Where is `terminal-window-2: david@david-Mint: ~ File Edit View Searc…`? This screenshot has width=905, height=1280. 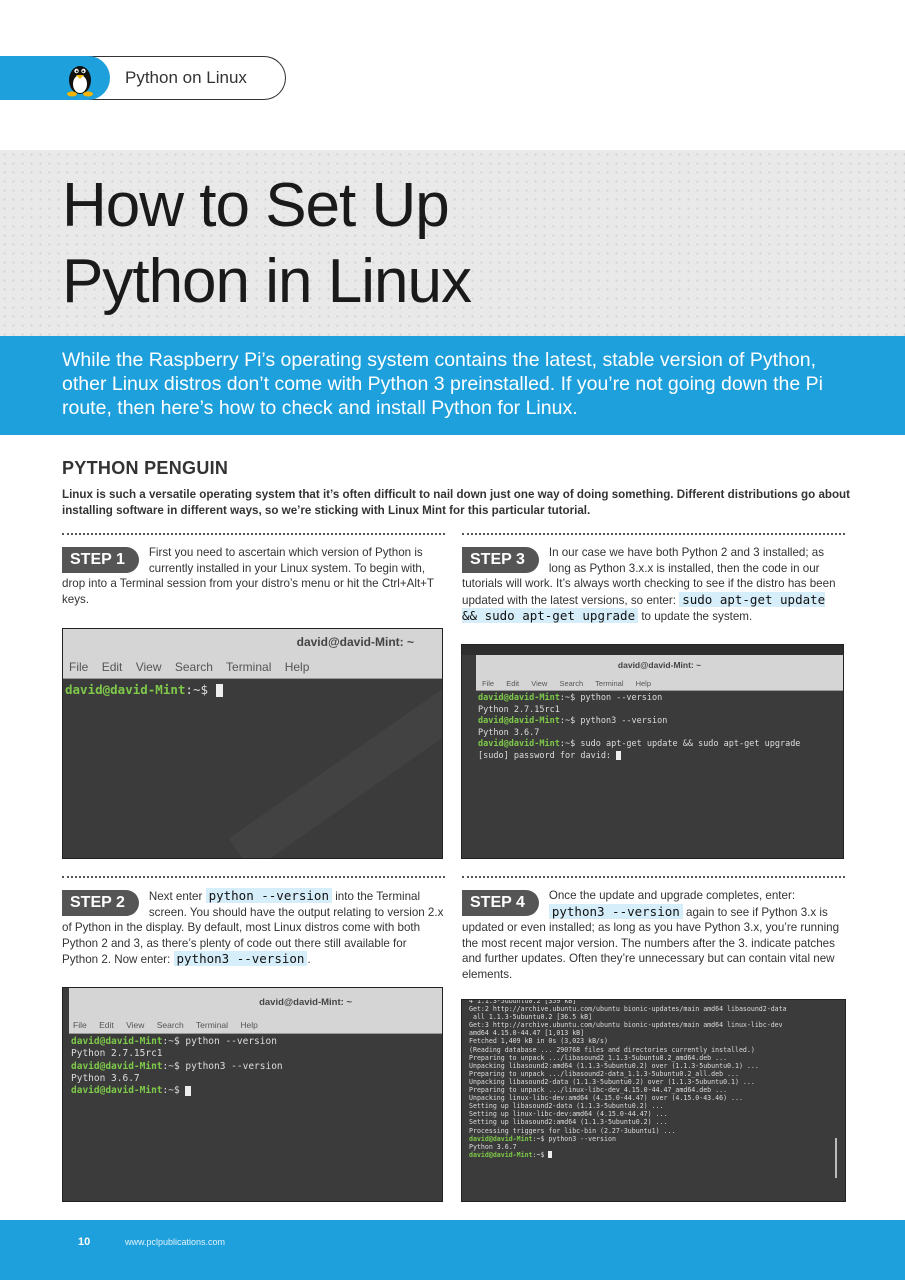 terminal-window-2: david@david-Mint: ~ File Edit View Searc… is located at coordinates (252, 1094).